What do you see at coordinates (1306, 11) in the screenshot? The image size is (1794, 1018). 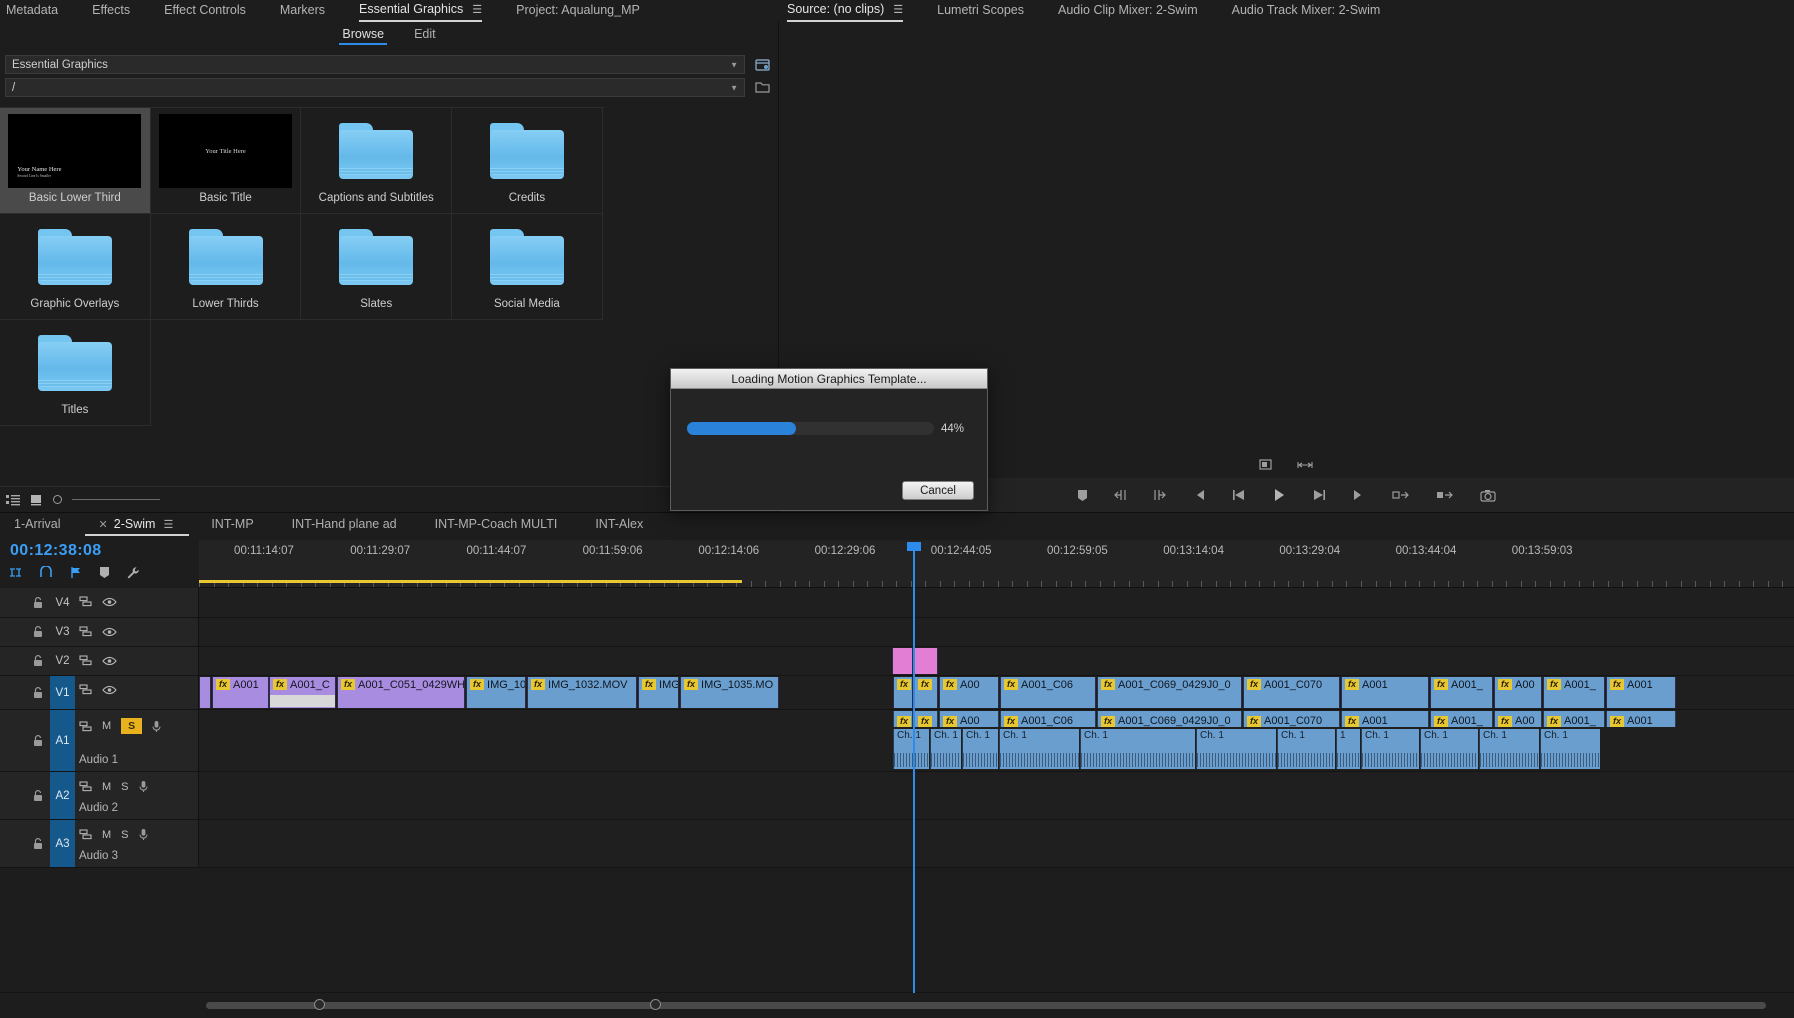 I see `tab-audio-track-mixer: Audio Track Mixer: 2-Swim` at bounding box center [1306, 11].